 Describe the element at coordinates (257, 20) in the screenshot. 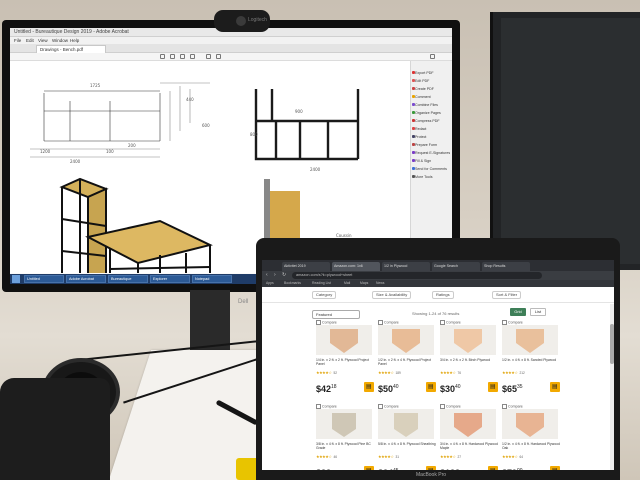

I see `webcam-brand: Logitech` at that location.